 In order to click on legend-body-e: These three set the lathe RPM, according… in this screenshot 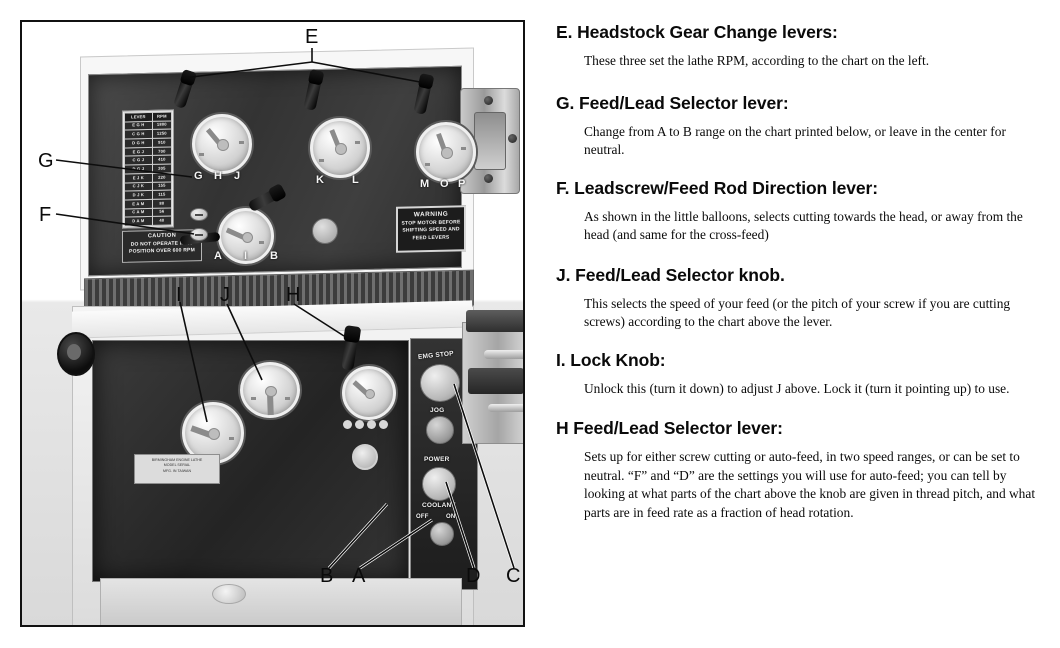, I will do `click(757, 60)`.